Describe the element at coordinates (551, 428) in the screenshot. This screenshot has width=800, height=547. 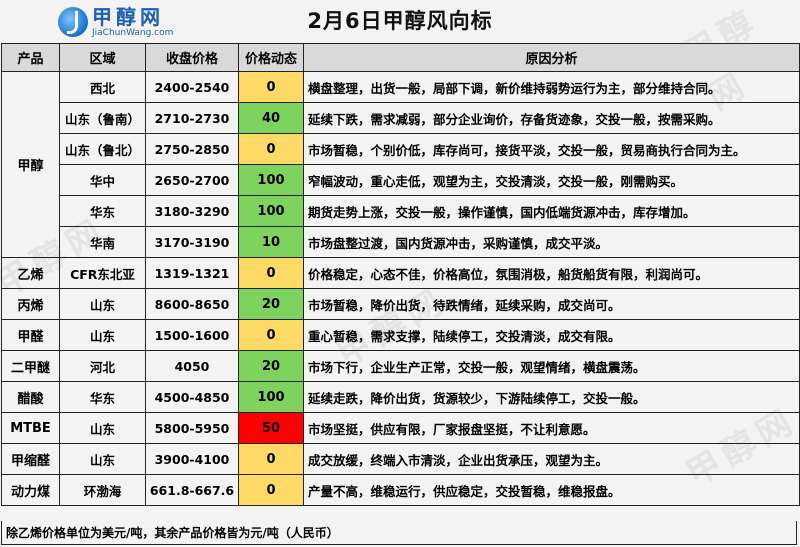
I see `reason-cell: 市场坚挺，供应有限，厂家报盘坚挺，不让利意愿。` at that location.